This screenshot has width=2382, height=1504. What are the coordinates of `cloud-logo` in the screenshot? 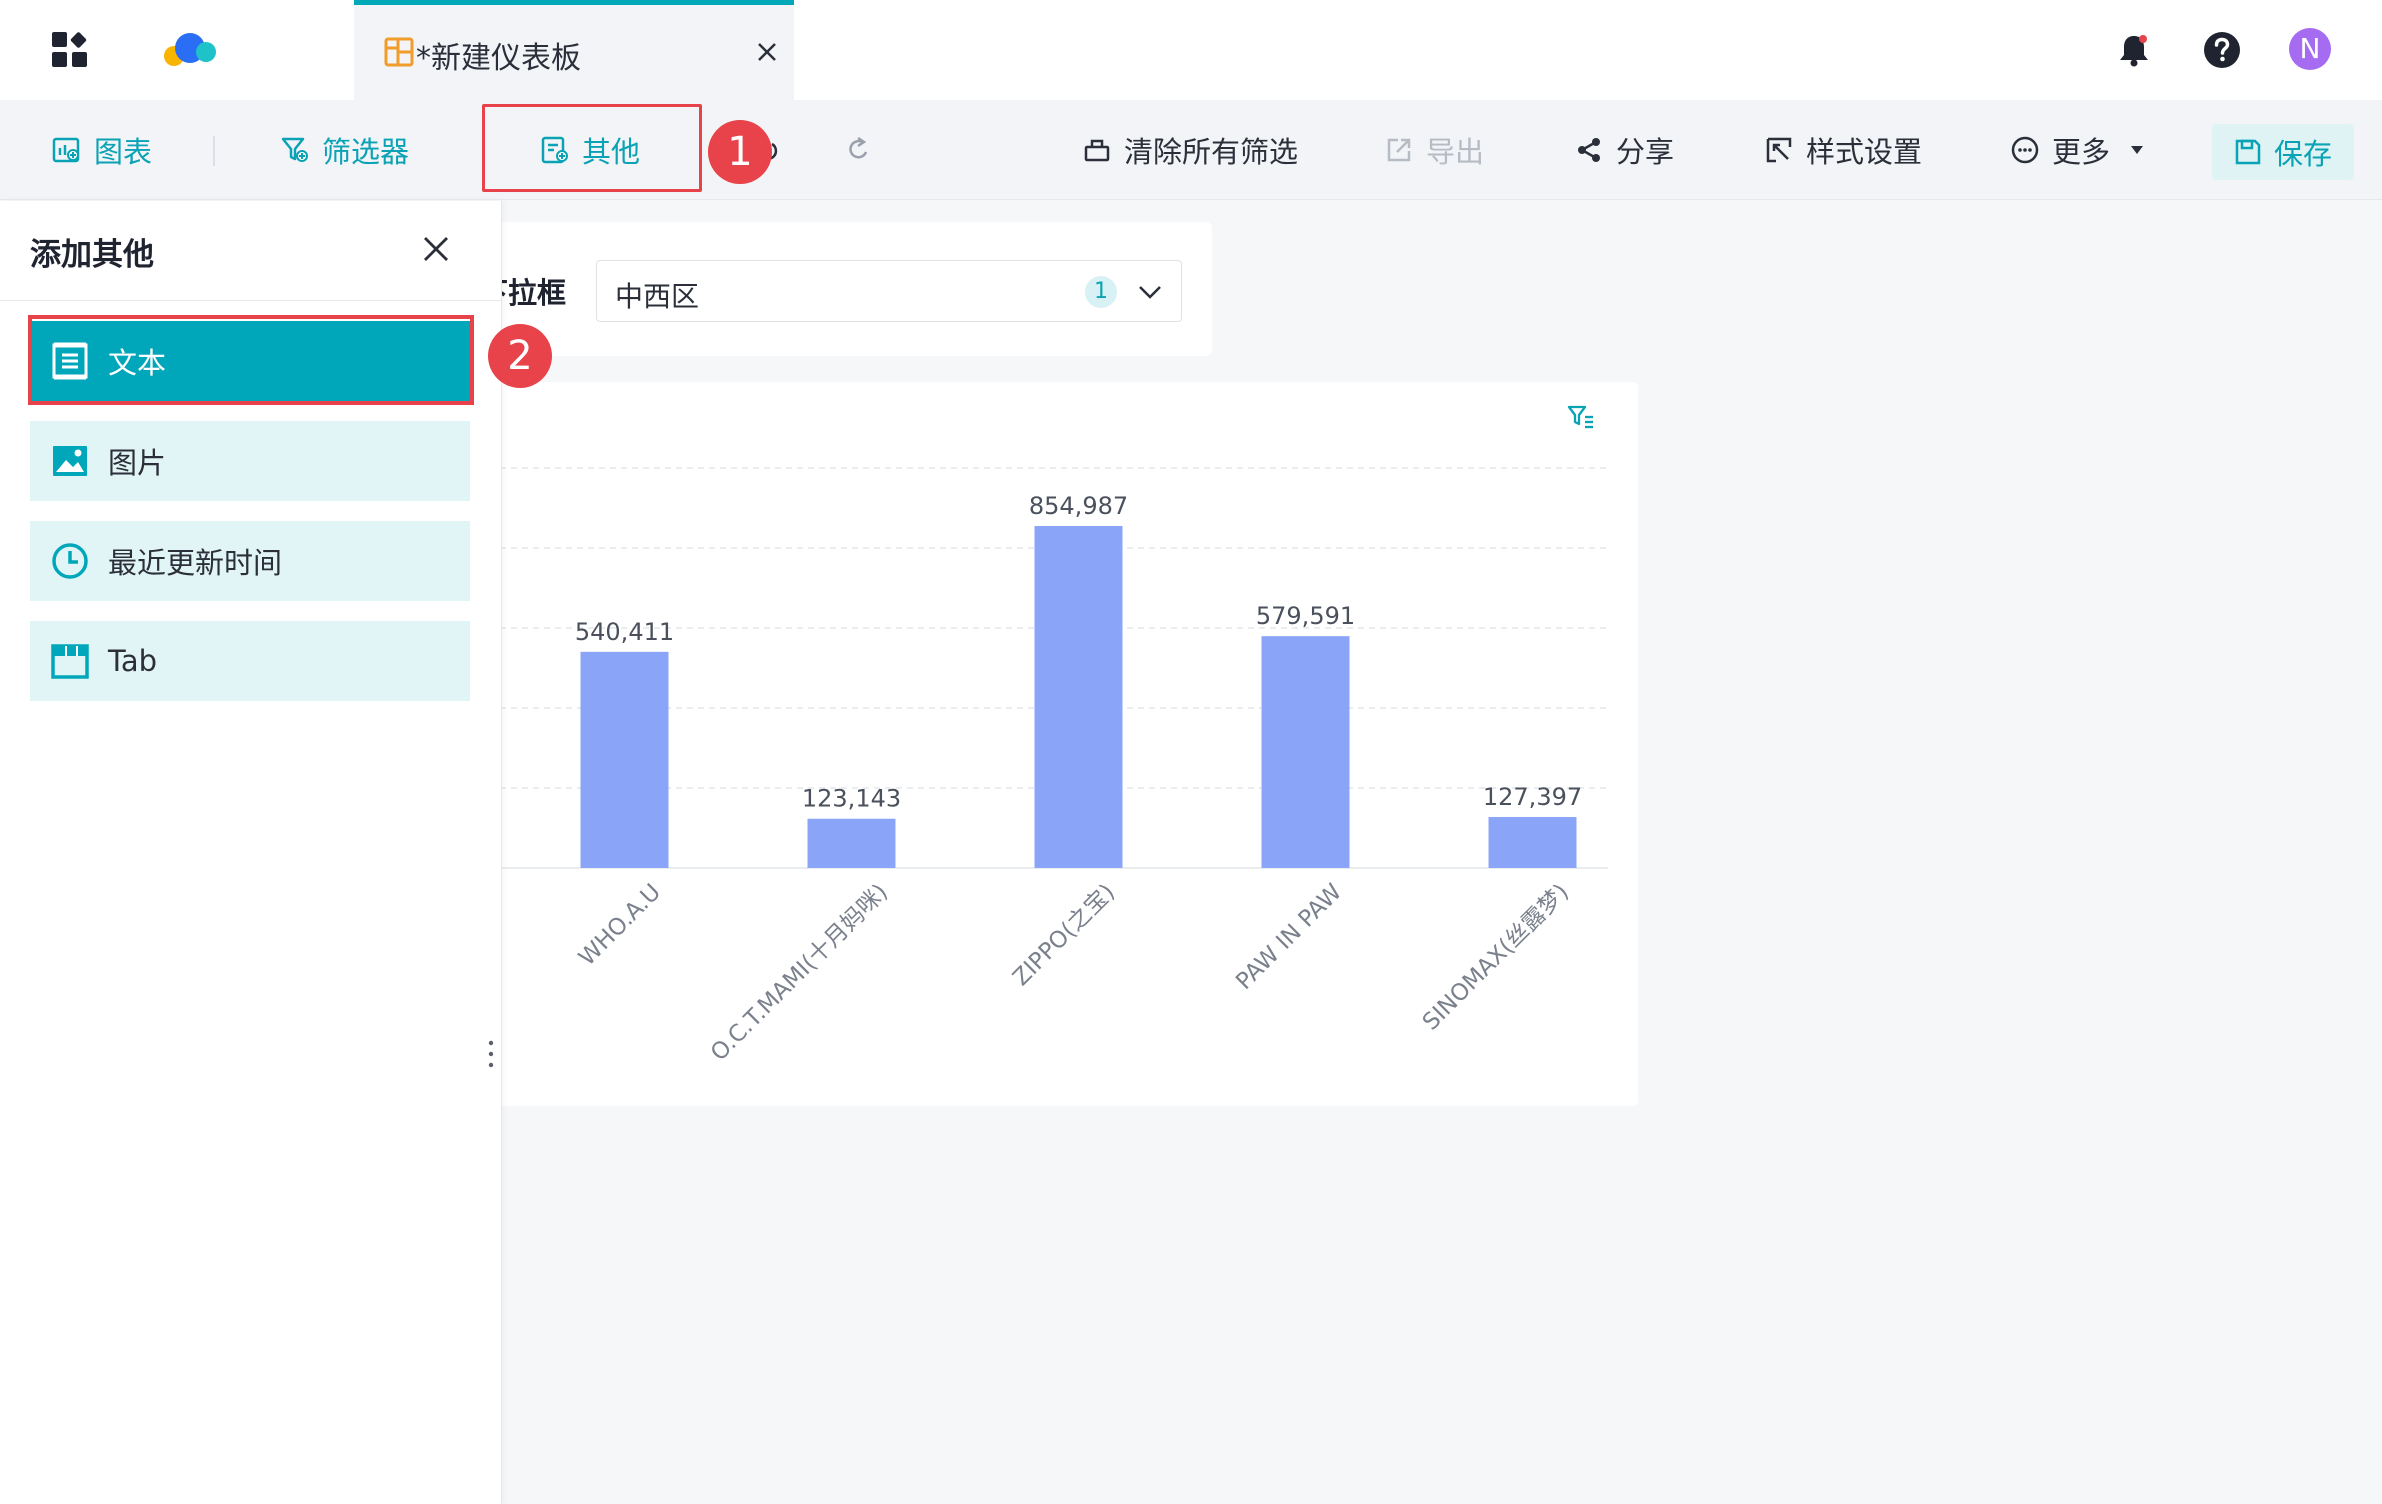 It's located at (190, 49).